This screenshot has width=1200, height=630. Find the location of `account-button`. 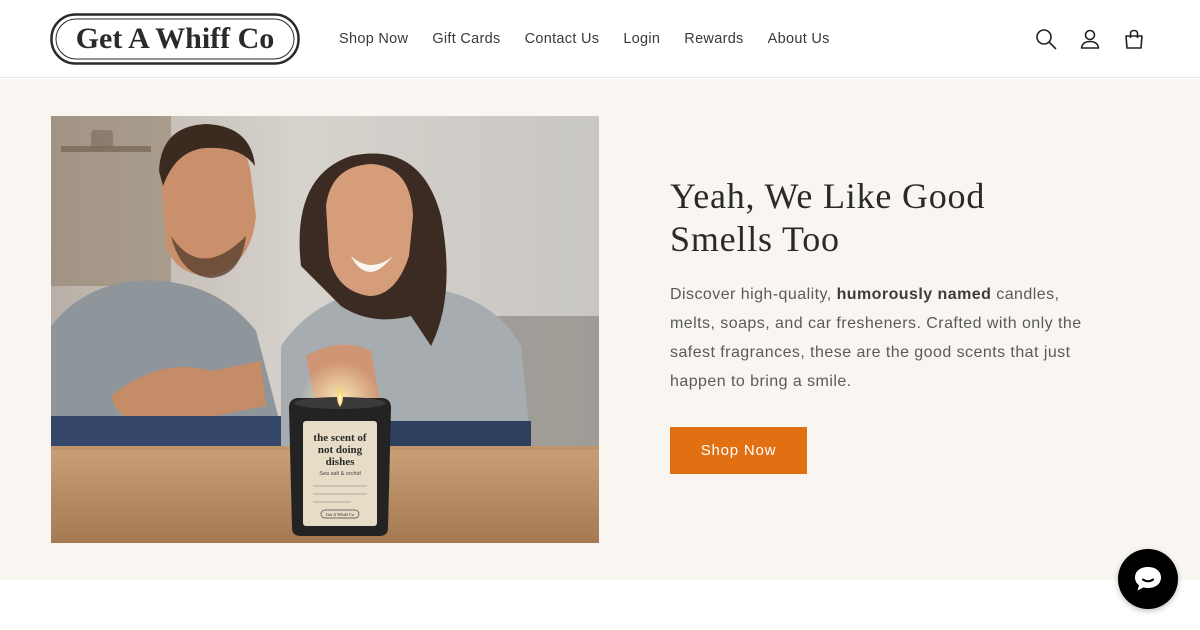

account-button is located at coordinates (1090, 39).